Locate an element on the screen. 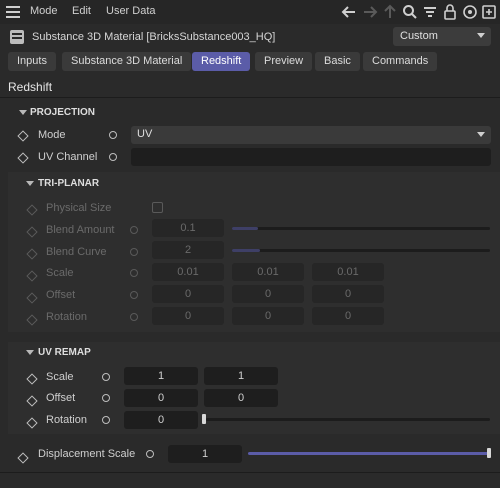 This screenshot has width=500, height=488. uv-remap-rotation-label: Rotation is located at coordinates (66, 420).